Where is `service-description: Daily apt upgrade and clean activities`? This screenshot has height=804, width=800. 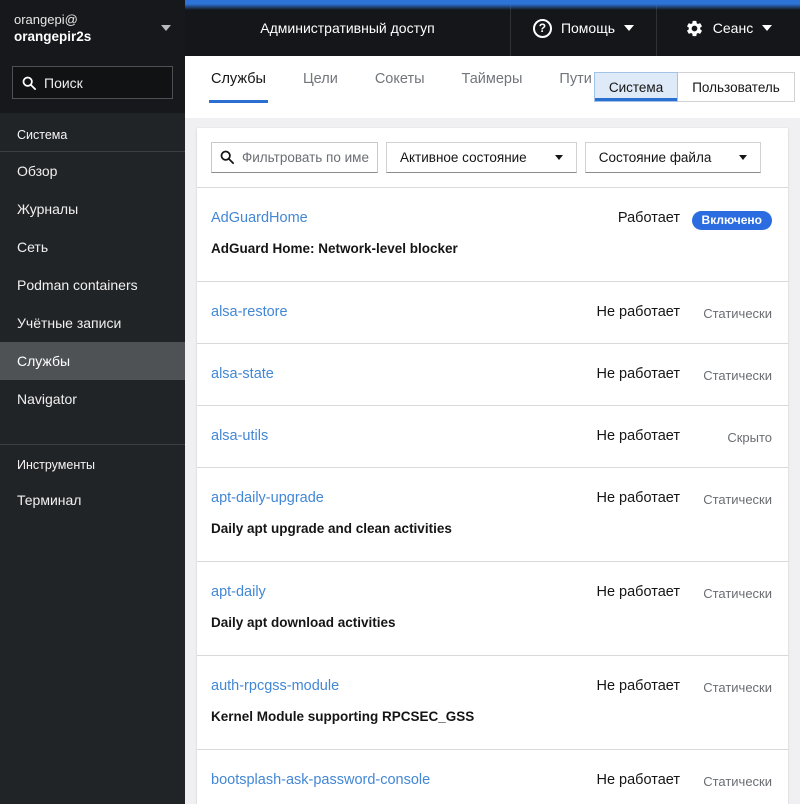
service-description: Daily apt upgrade and clean activities is located at coordinates (331, 528).